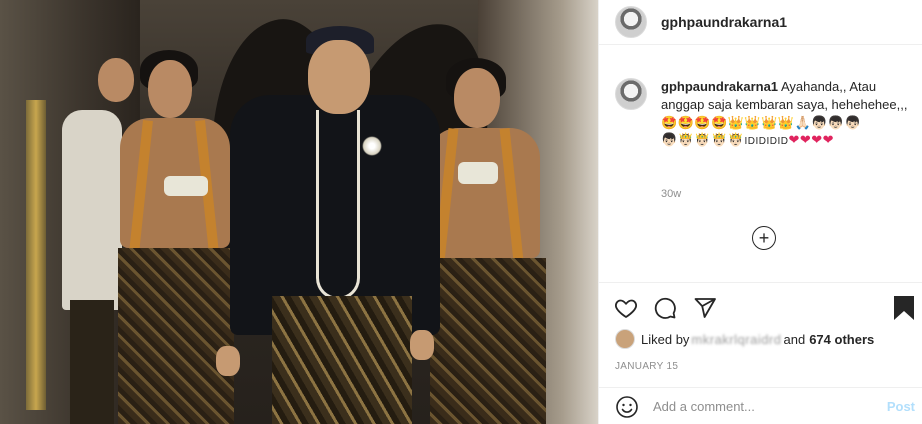 The width and height of the screenshot is (922, 424). I want to click on emoji-icon, so click(627, 406).